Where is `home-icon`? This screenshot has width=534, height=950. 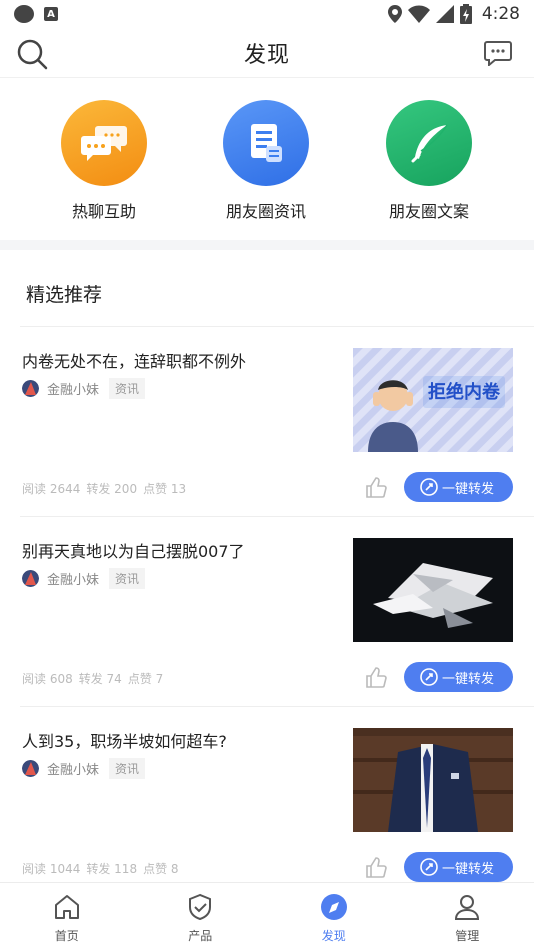
home-icon is located at coordinates (66, 907).